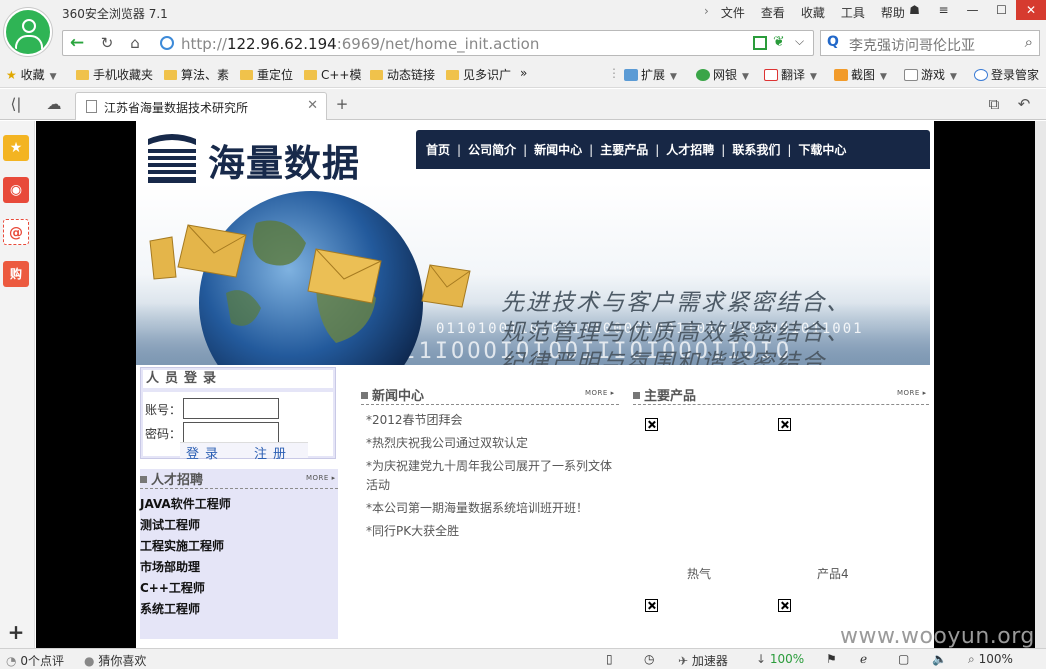  Describe the element at coordinates (722, 74) in the screenshot. I see `bank-button: 网银 ▼` at that location.